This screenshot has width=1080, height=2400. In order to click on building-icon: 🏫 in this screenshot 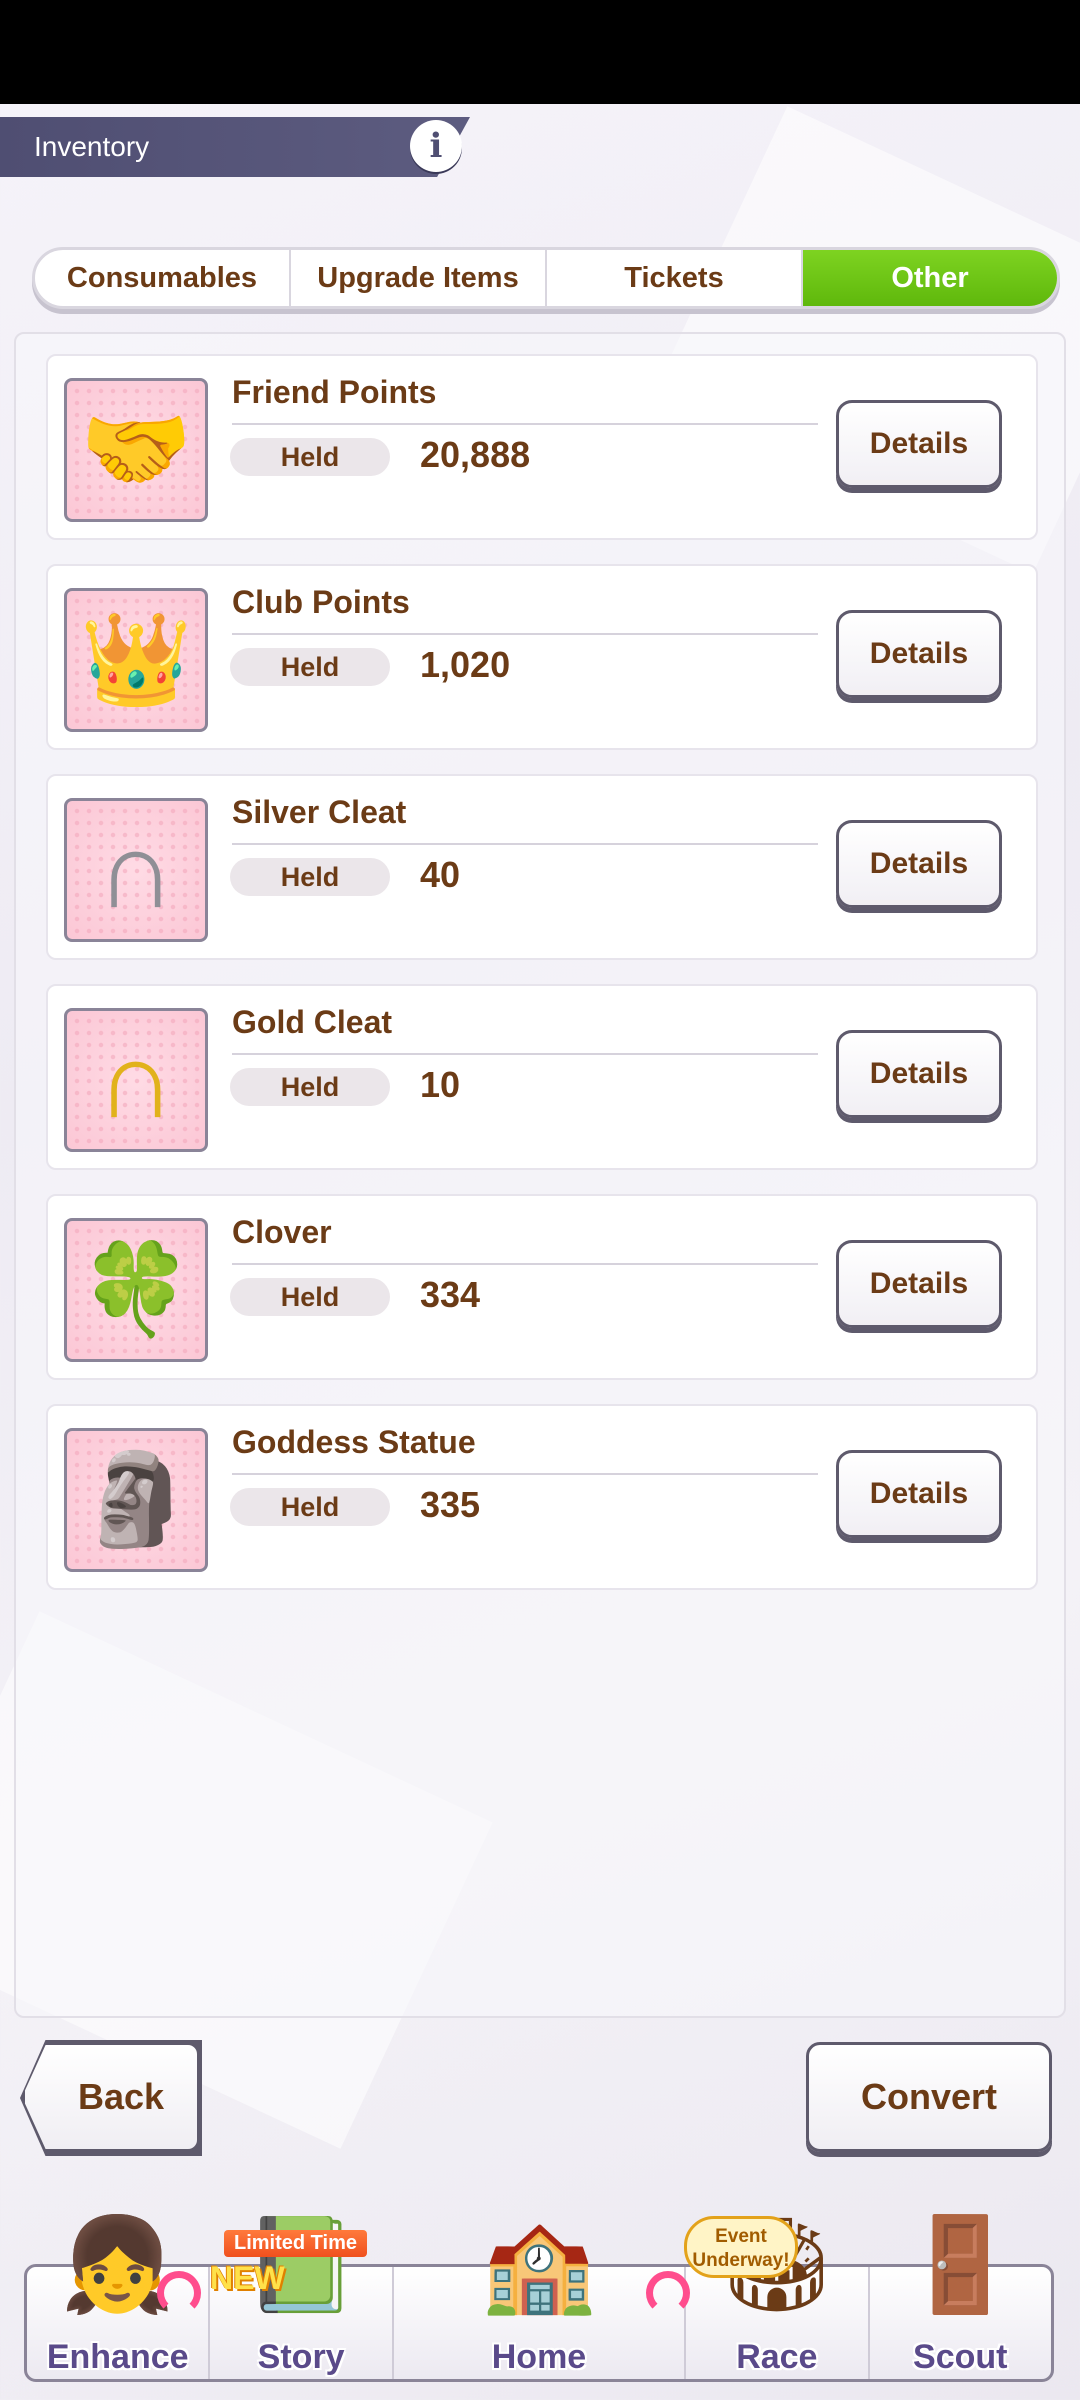, I will do `click(539, 2265)`.